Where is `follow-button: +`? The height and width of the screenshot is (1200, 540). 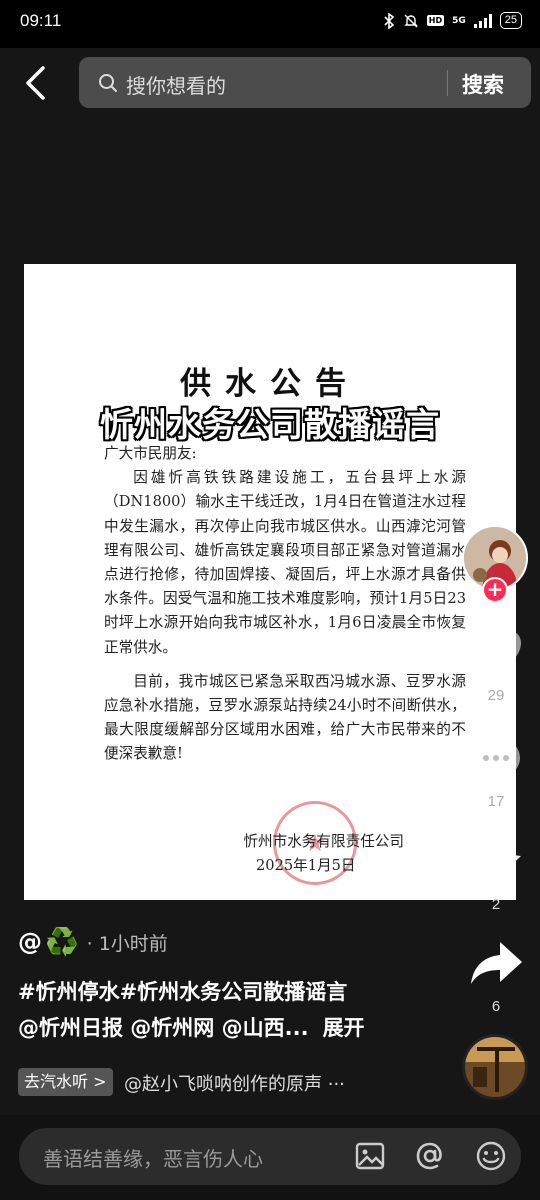 follow-button: + is located at coordinates (495, 590).